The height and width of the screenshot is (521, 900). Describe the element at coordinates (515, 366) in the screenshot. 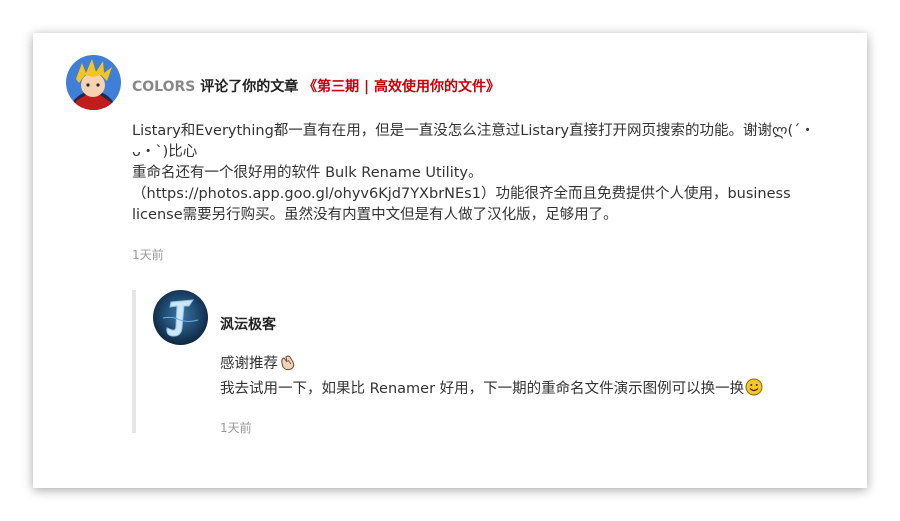

I see `reply-line: 感谢推荐` at that location.